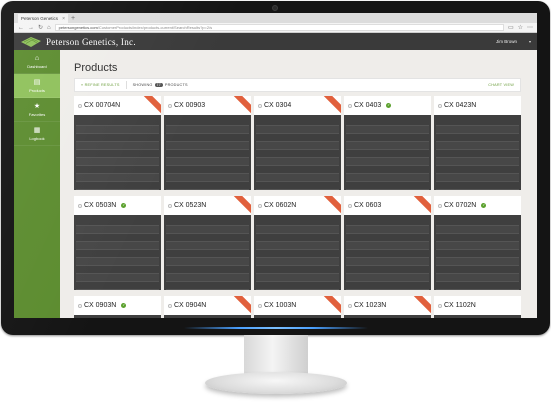  What do you see at coordinates (207, 307) in the screenshot?
I see `product-card: CX 0904N` at bounding box center [207, 307].